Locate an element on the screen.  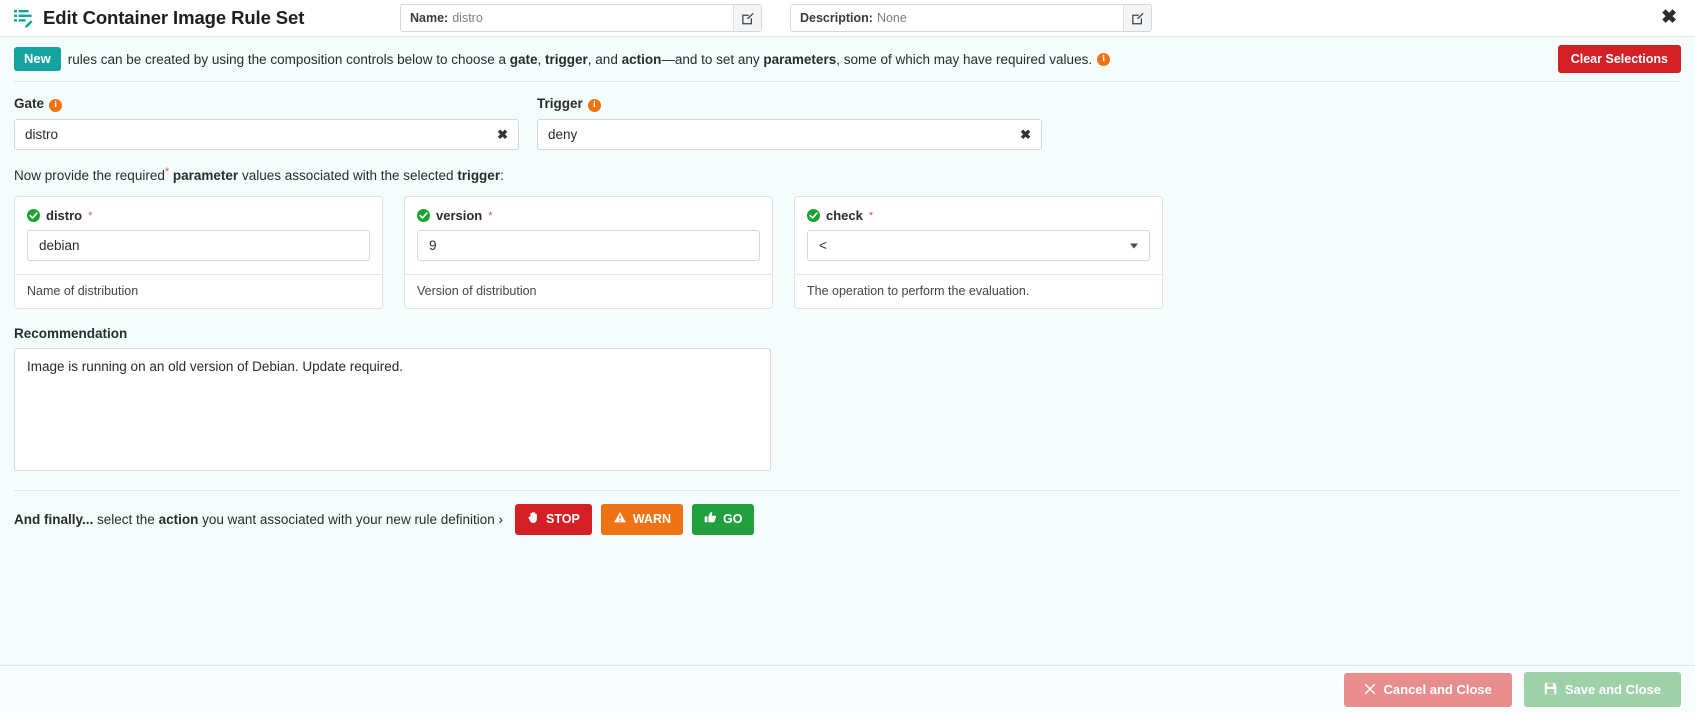
param-intro-1: Now provide the required is located at coordinates (89, 175).